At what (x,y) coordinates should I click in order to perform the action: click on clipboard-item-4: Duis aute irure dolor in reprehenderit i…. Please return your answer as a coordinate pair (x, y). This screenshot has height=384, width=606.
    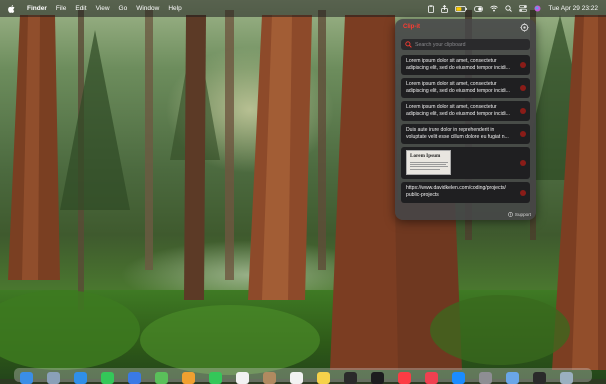
    Looking at the image, I should click on (465, 134).